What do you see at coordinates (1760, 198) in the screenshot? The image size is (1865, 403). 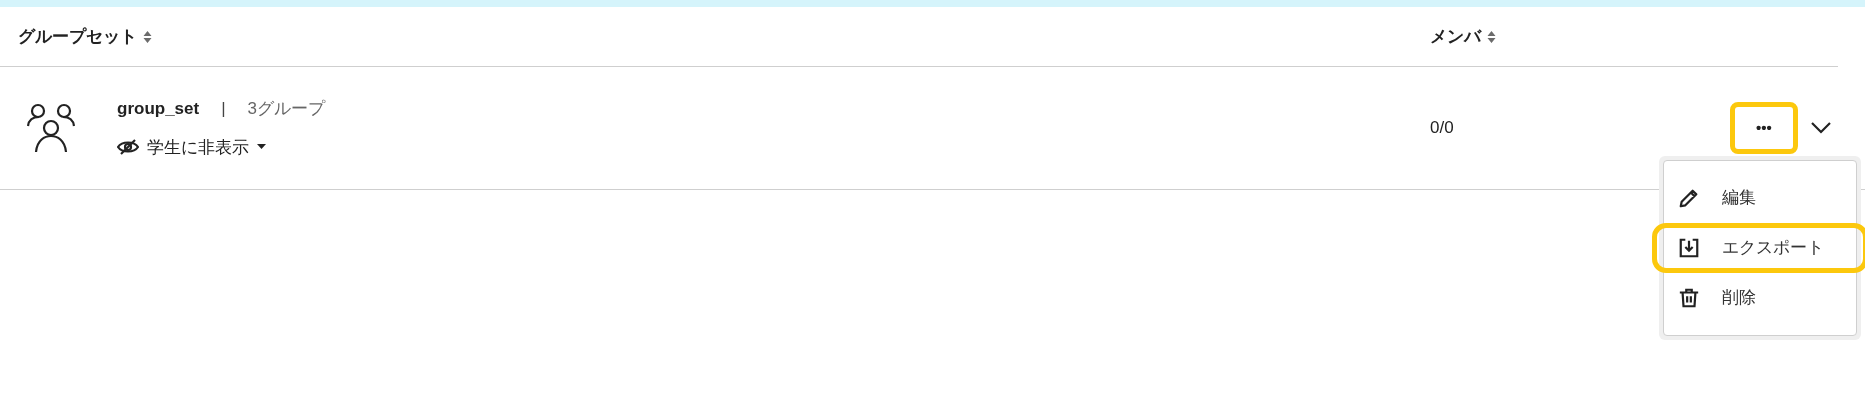 I see `menu-item: 編集` at bounding box center [1760, 198].